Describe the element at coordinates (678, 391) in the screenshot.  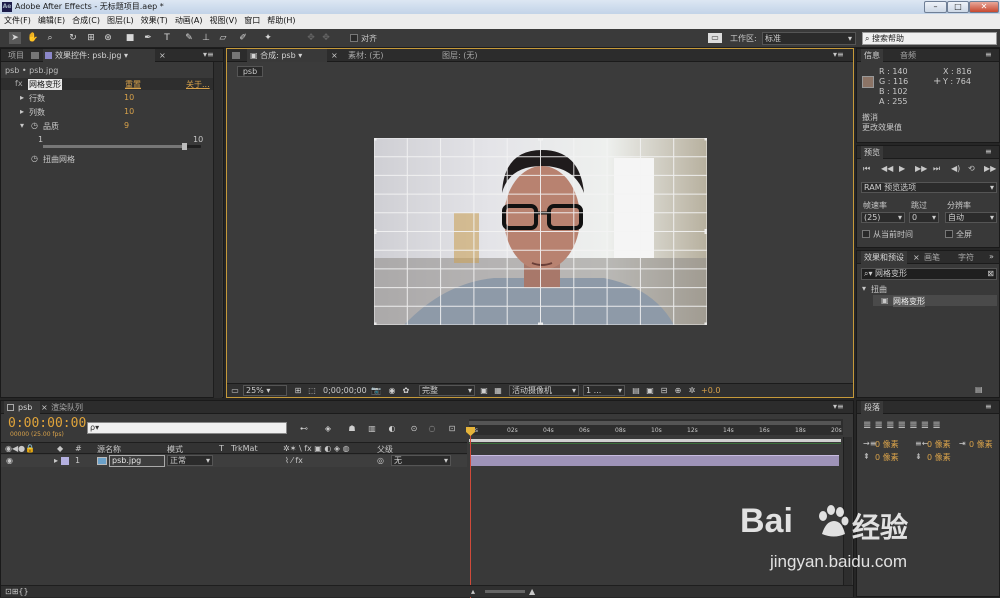
I see `flowchart-icon: ⊕` at that location.